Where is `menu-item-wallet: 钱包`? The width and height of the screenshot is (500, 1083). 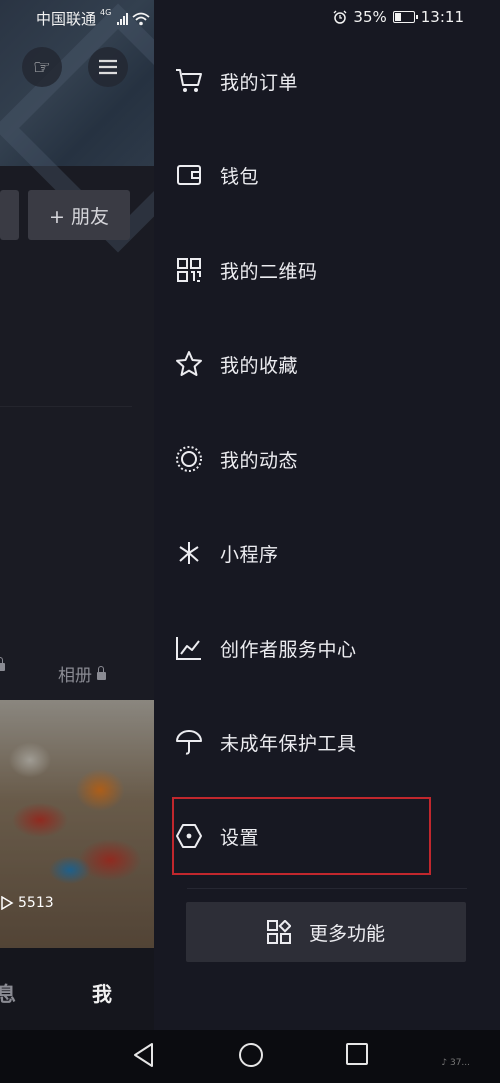
menu-item-wallet: 钱包 is located at coordinates (324, 175).